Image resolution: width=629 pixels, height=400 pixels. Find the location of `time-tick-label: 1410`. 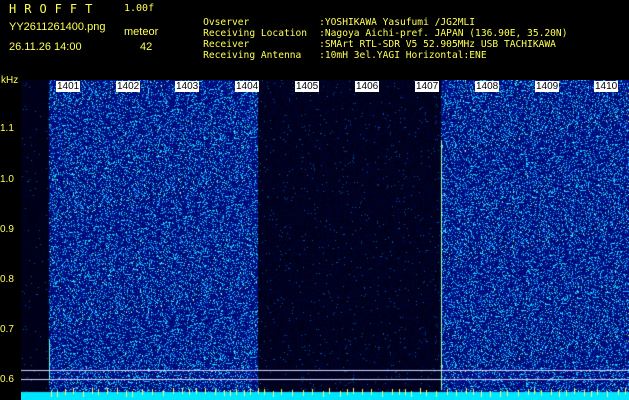

time-tick-label: 1410 is located at coordinates (606, 86).